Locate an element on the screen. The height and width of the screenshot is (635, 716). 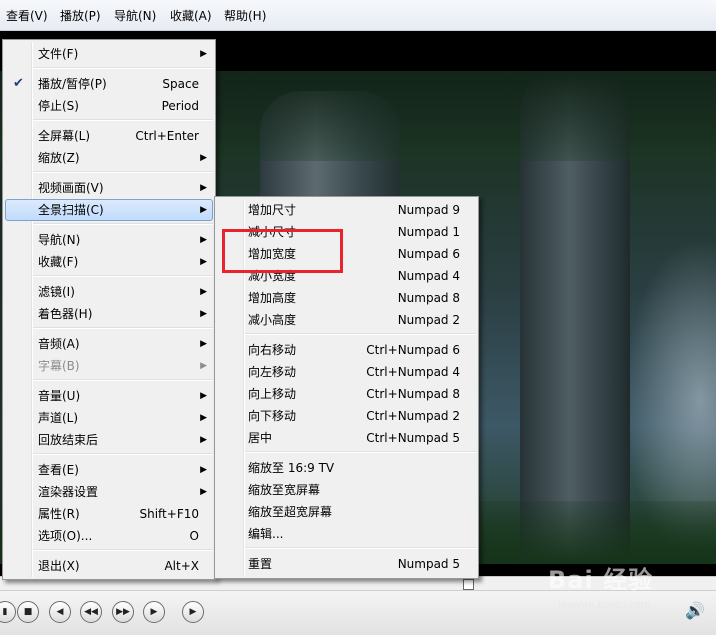
checkmark-icon: ✔ is located at coordinates (18, 83).